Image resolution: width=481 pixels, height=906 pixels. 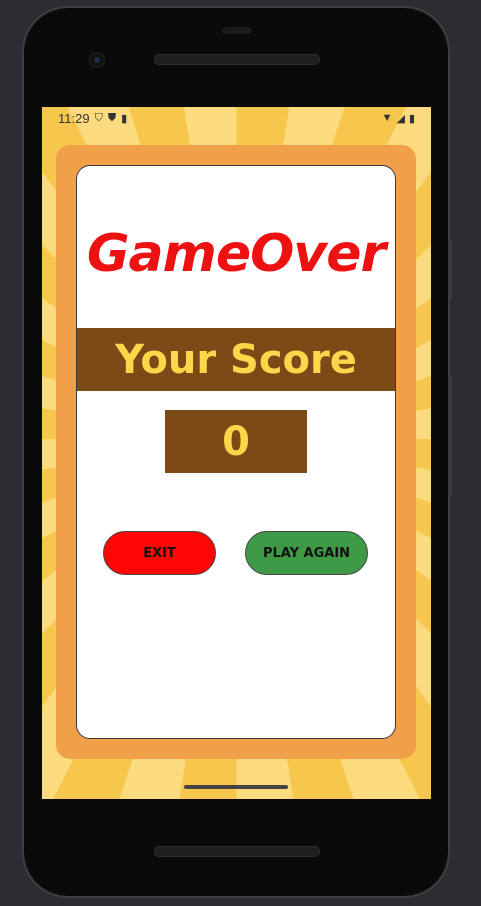 What do you see at coordinates (450, 436) in the screenshot?
I see `volume-button` at bounding box center [450, 436].